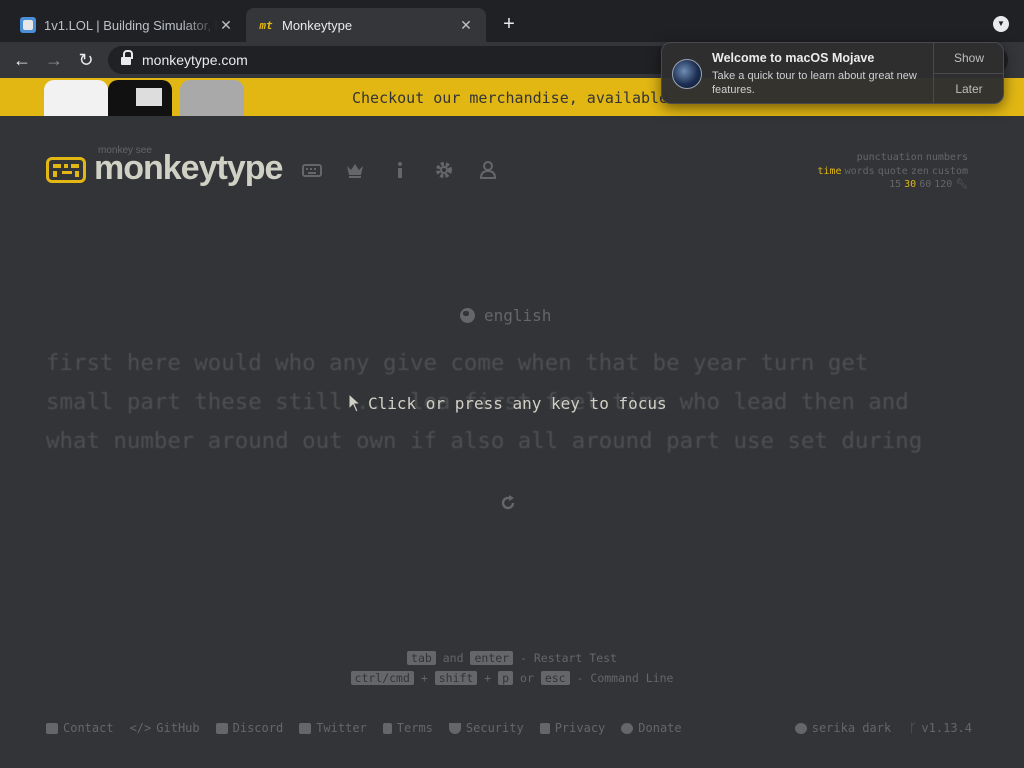  What do you see at coordinates (555, 678) in the screenshot?
I see `key-esc: esc` at bounding box center [555, 678].